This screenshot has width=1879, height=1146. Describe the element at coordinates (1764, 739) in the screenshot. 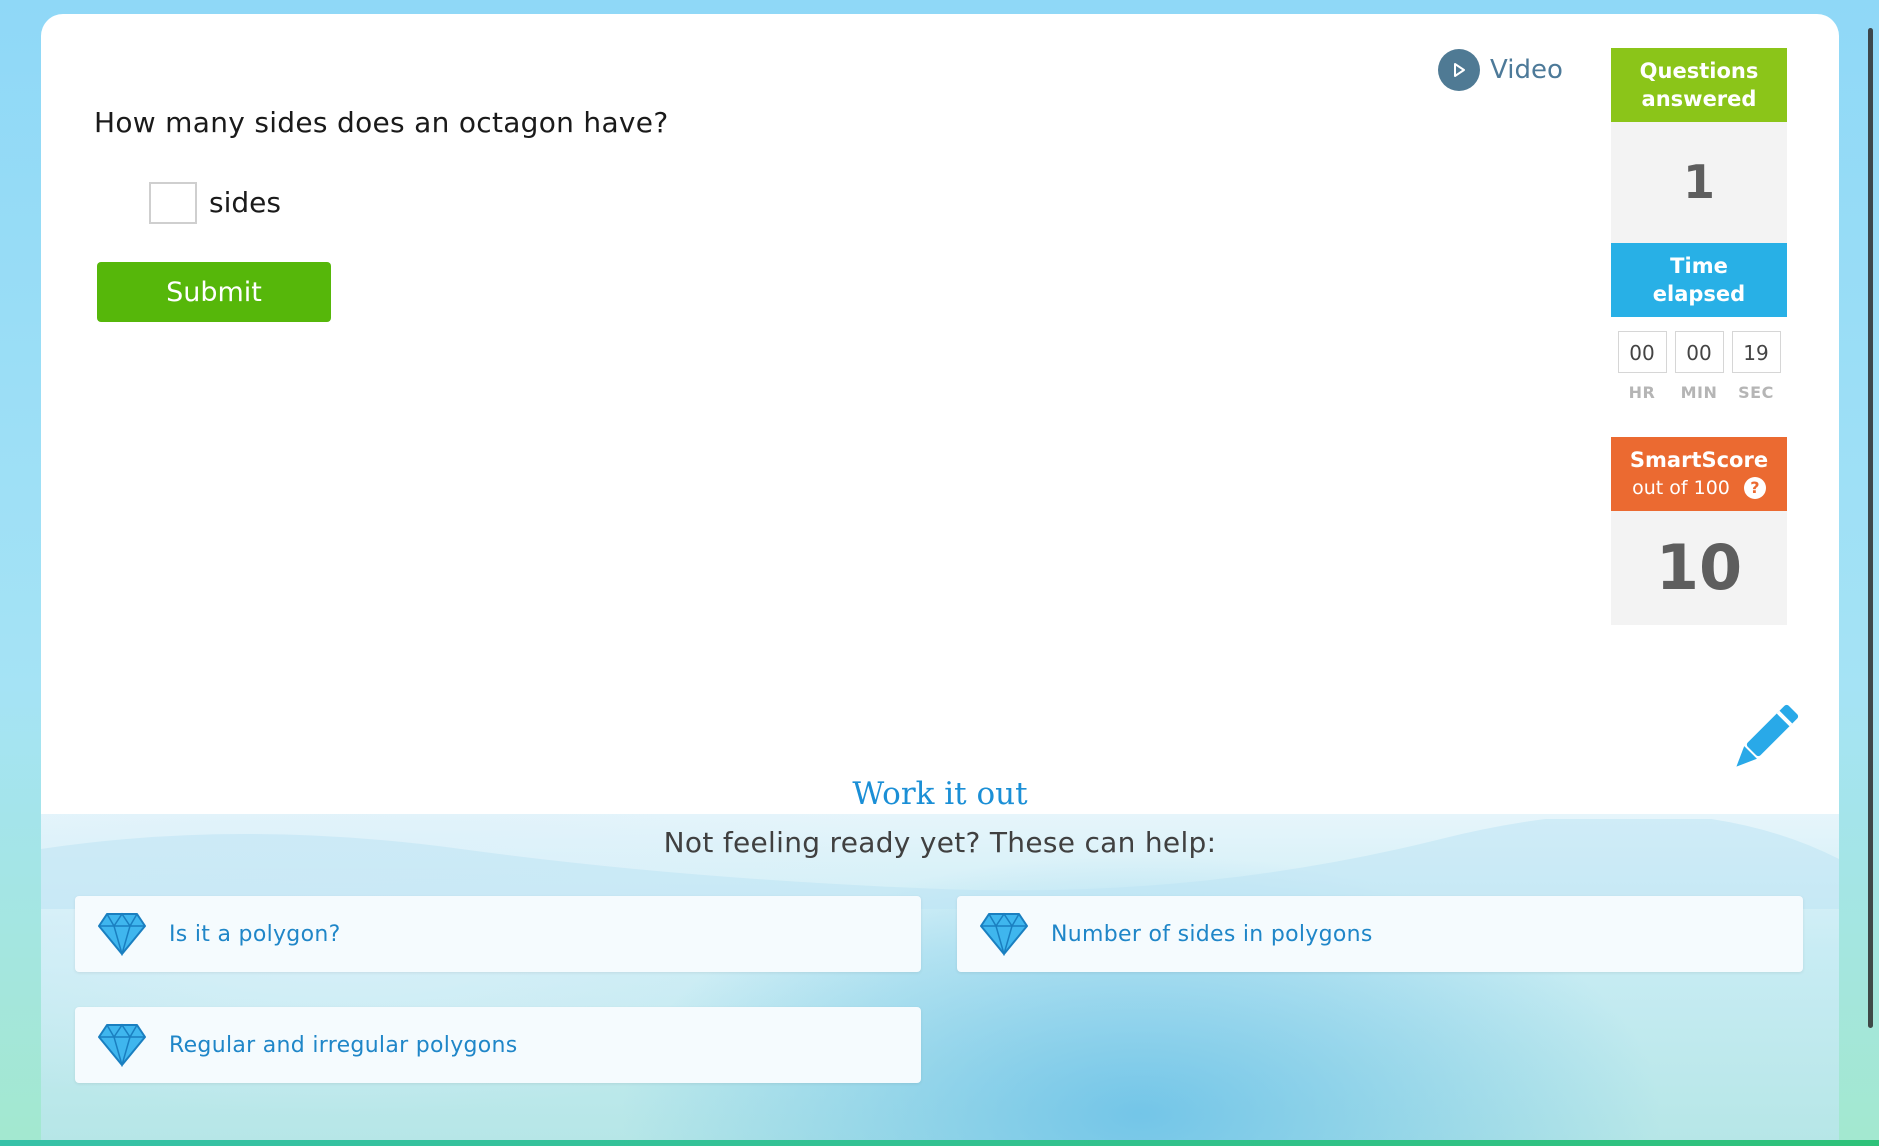

I see `pencil-icon` at that location.